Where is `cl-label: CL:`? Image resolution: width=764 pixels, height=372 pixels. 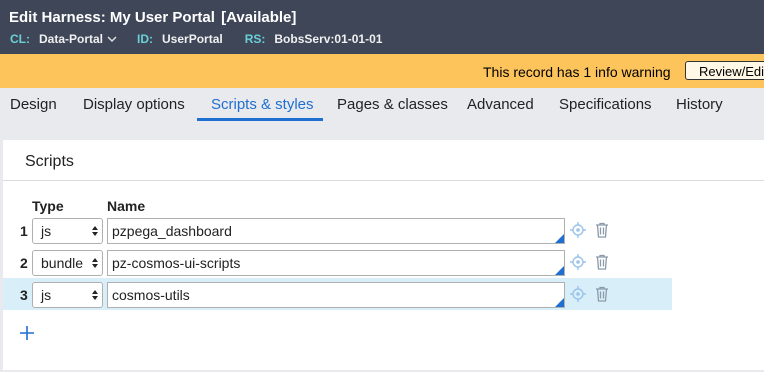 cl-label: CL: is located at coordinates (20, 39).